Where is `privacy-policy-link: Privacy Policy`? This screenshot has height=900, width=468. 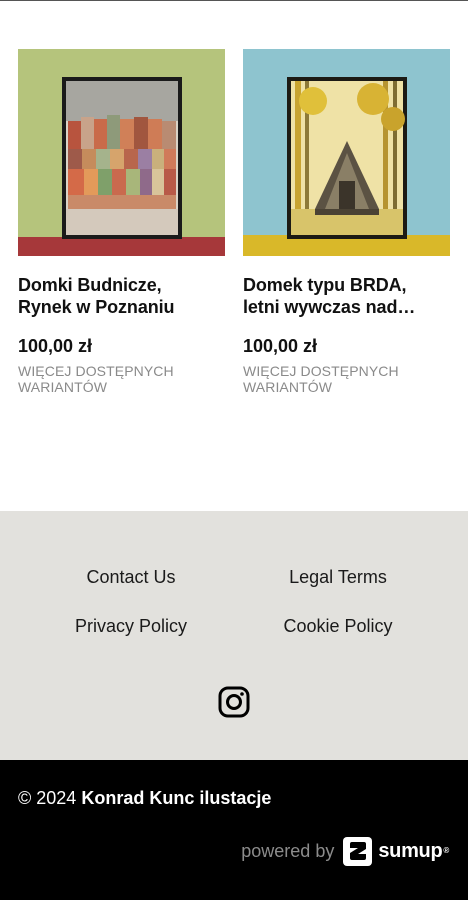 privacy-policy-link: Privacy Policy is located at coordinates (131, 626).